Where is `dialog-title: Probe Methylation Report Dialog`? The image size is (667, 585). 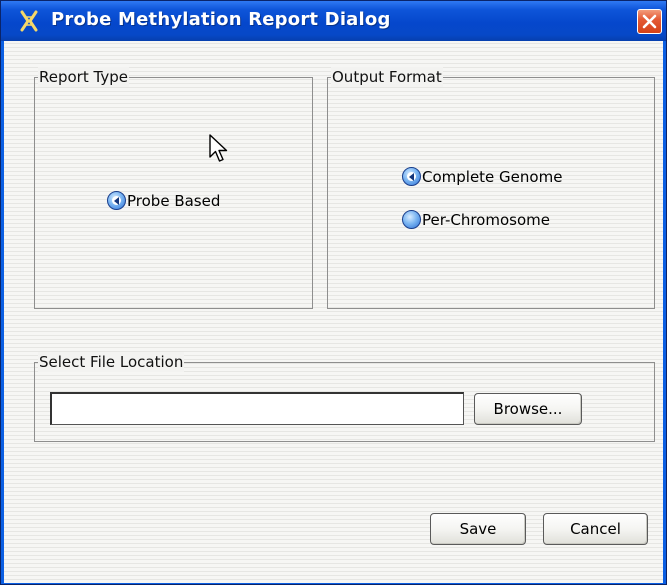 dialog-title: Probe Methylation Report Dialog is located at coordinates (221, 19).